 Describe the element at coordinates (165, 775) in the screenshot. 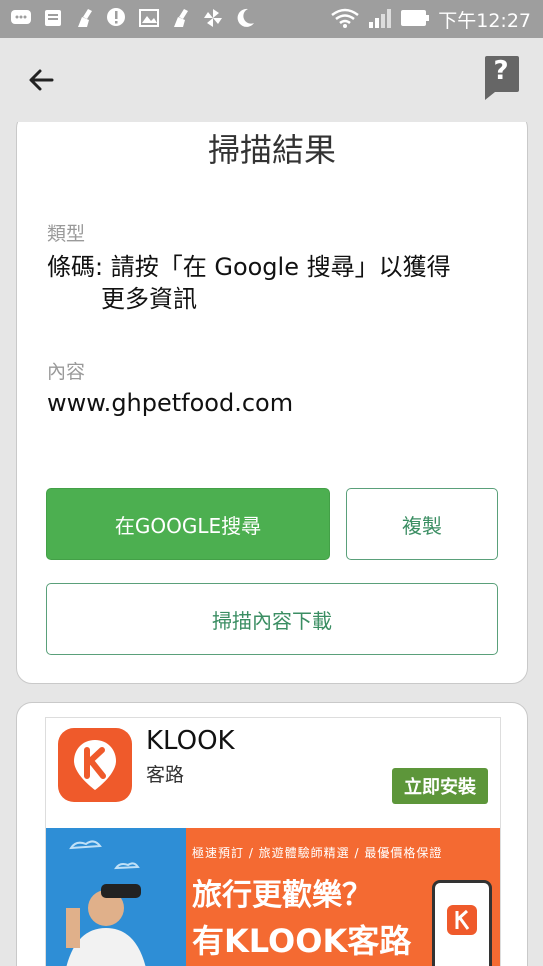

I see `ad-app-subtitle: 客路` at that location.